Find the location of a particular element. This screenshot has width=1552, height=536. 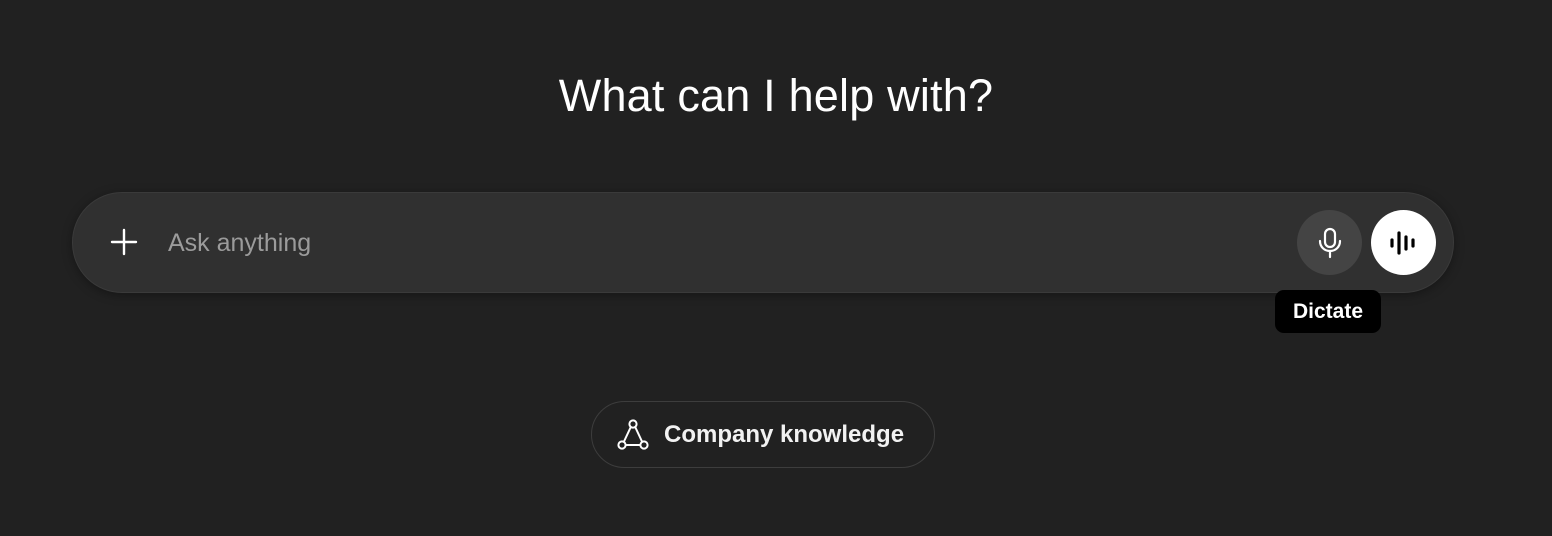

dictate-tooltip: Dictate is located at coordinates (1328, 311).